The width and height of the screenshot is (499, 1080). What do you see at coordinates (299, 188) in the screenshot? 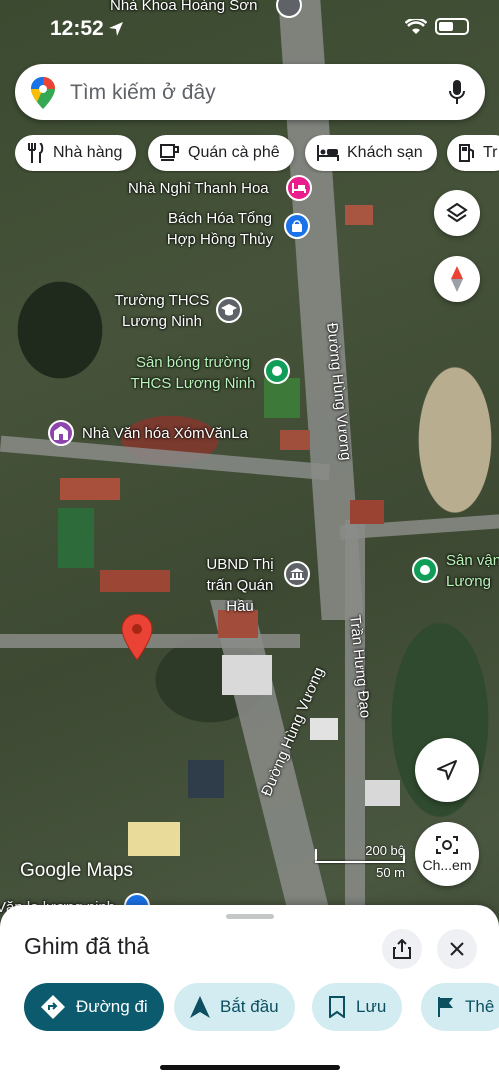
I see `hotel-pin-icon` at bounding box center [299, 188].